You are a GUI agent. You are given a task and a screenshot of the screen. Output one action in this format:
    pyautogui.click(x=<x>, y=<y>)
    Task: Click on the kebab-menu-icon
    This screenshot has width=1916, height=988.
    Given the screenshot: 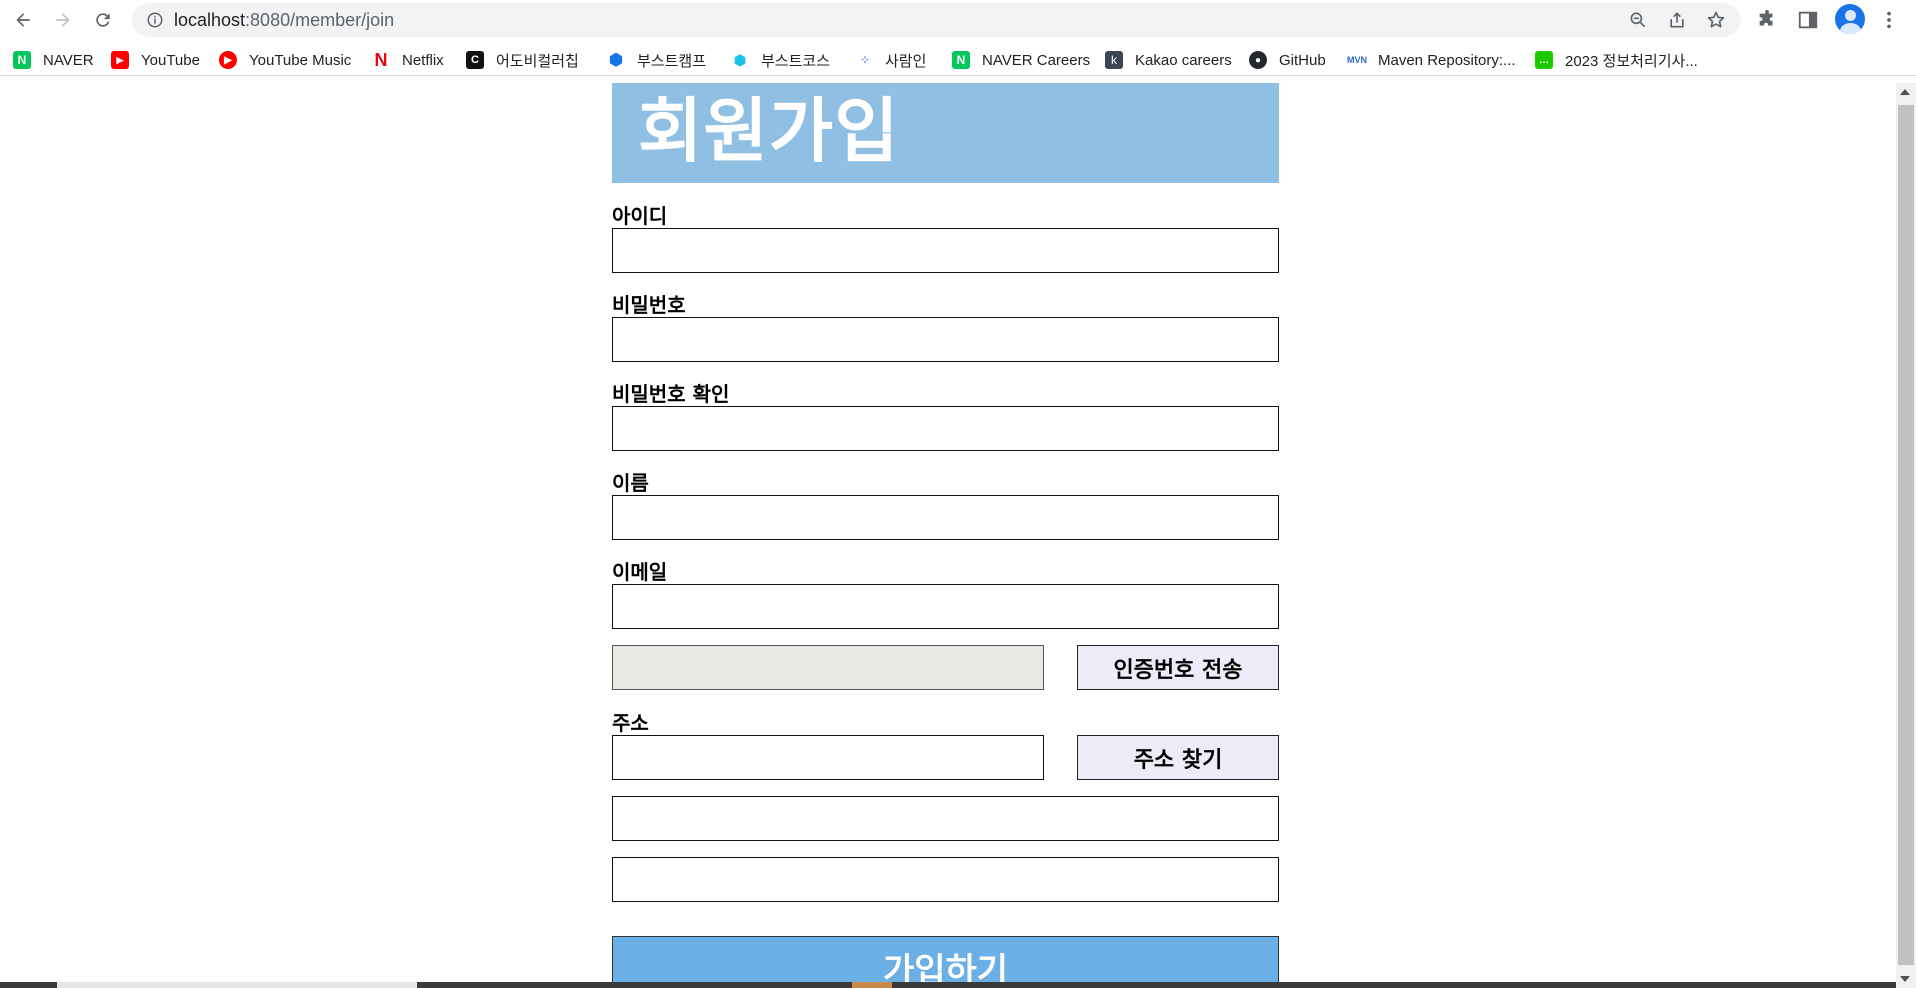 What is the action you would take?
    pyautogui.click(x=1889, y=20)
    